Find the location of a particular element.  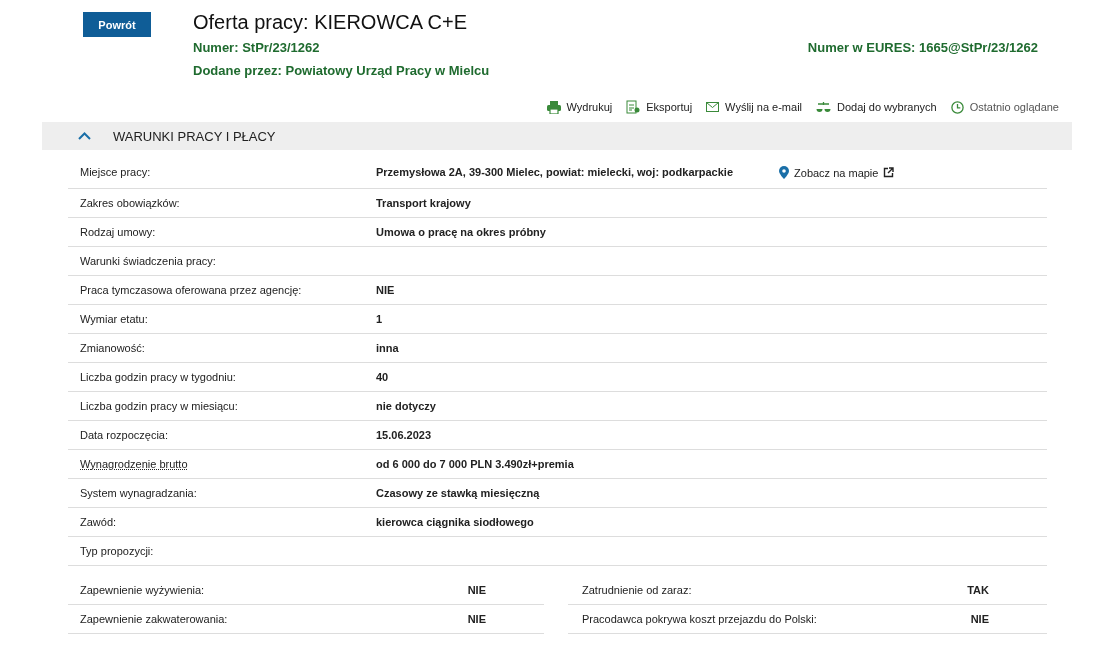

map-link: Zobacz na mapie is located at coordinates (837, 172).